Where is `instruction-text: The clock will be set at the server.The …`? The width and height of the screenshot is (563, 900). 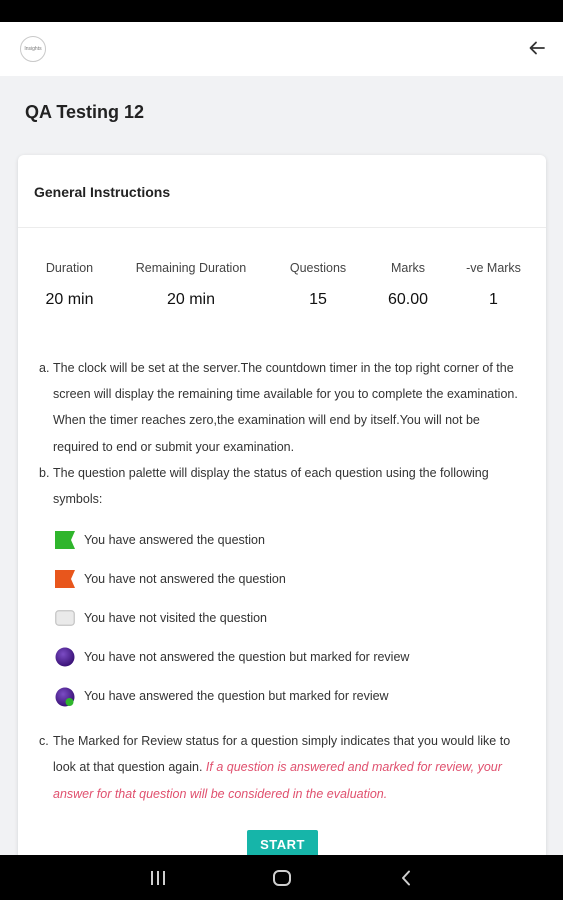
instruction-text: The clock will be set at the server.The … is located at coordinates (285, 407).